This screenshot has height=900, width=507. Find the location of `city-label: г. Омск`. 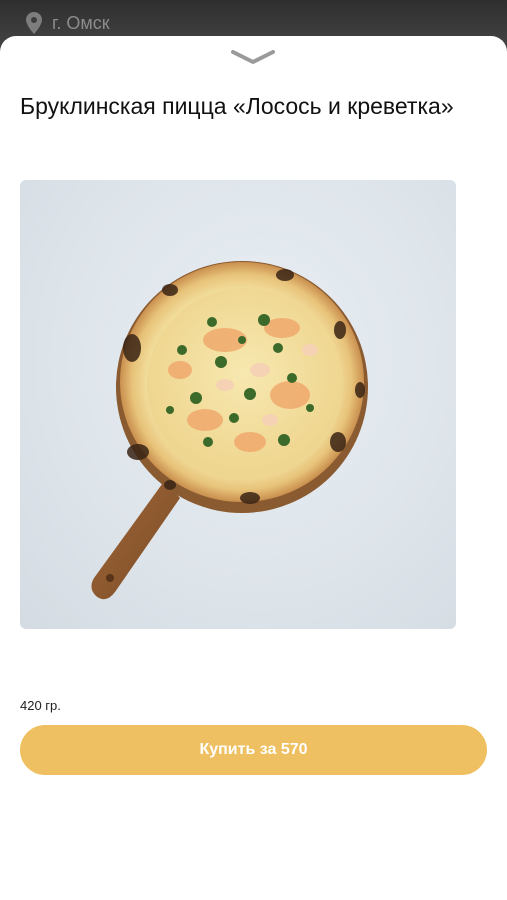

city-label: г. Омск is located at coordinates (81, 22).